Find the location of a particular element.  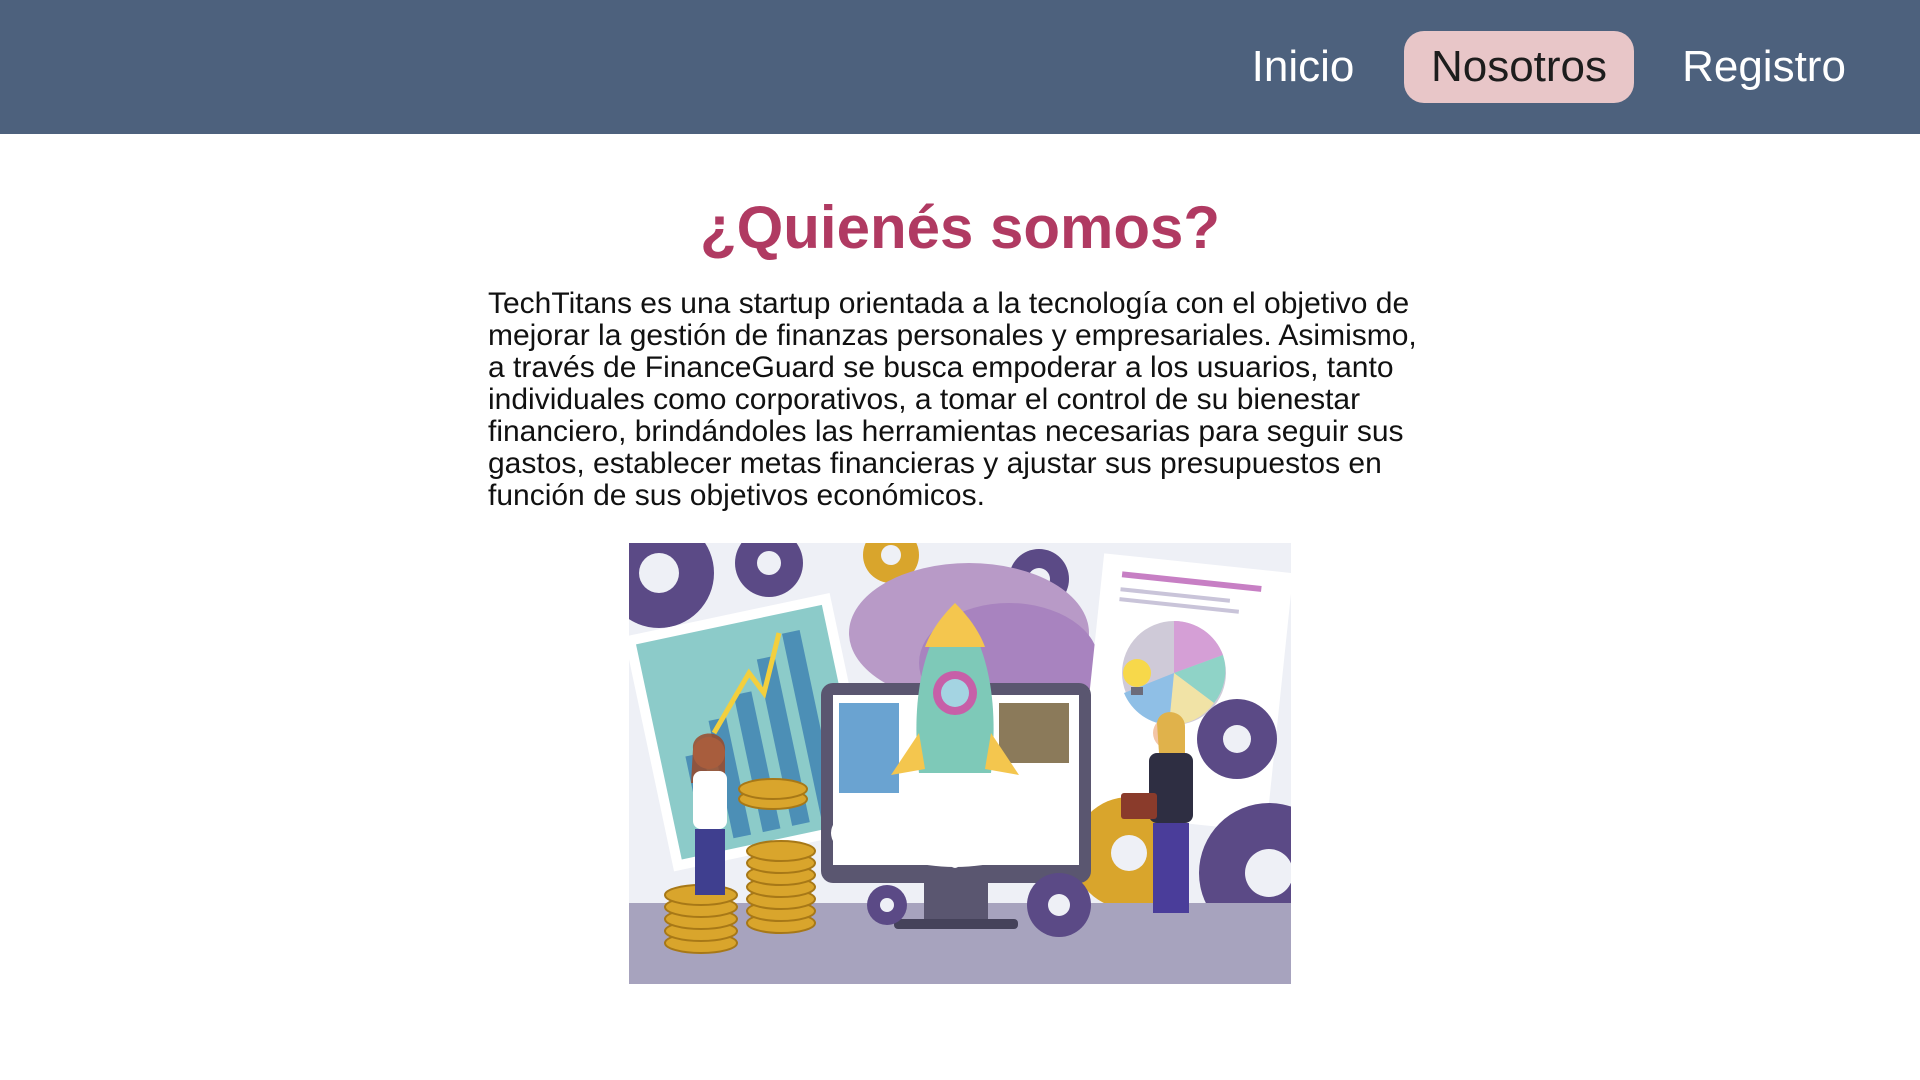

hero-illustration is located at coordinates (960, 763).